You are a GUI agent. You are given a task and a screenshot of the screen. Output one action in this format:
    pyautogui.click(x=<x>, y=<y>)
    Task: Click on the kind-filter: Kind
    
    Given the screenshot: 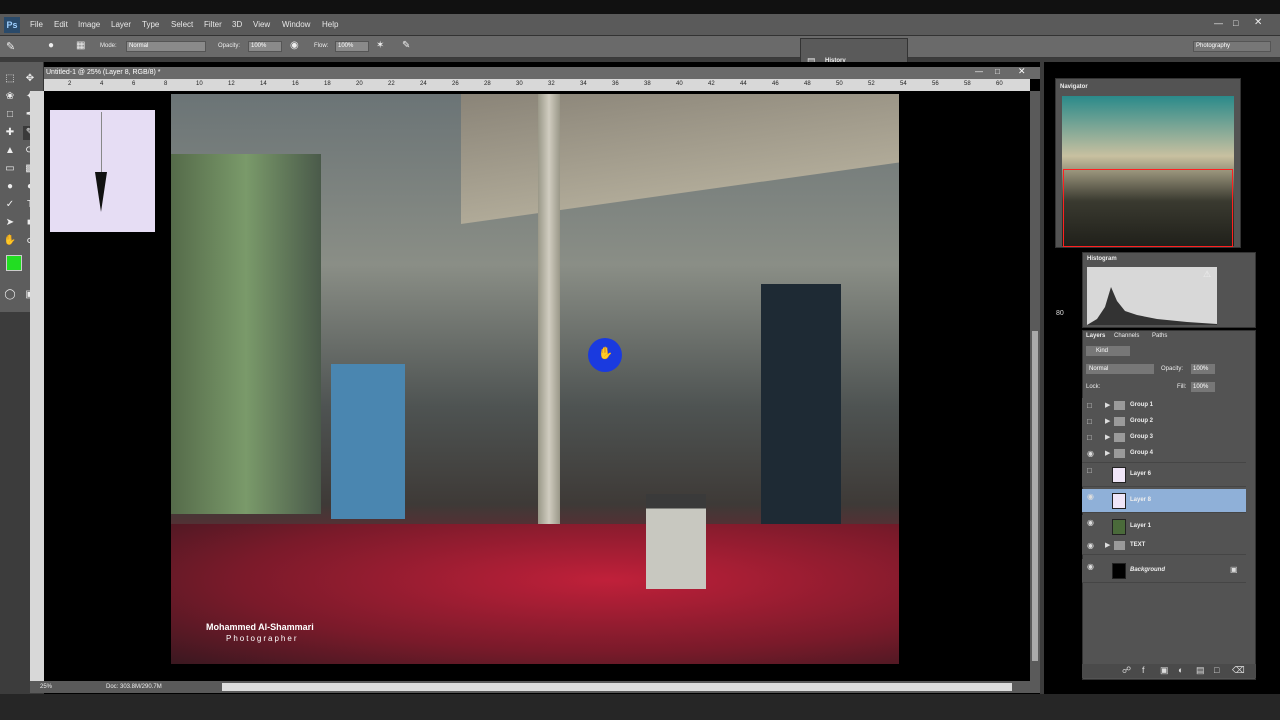 What is the action you would take?
    pyautogui.click(x=1108, y=351)
    